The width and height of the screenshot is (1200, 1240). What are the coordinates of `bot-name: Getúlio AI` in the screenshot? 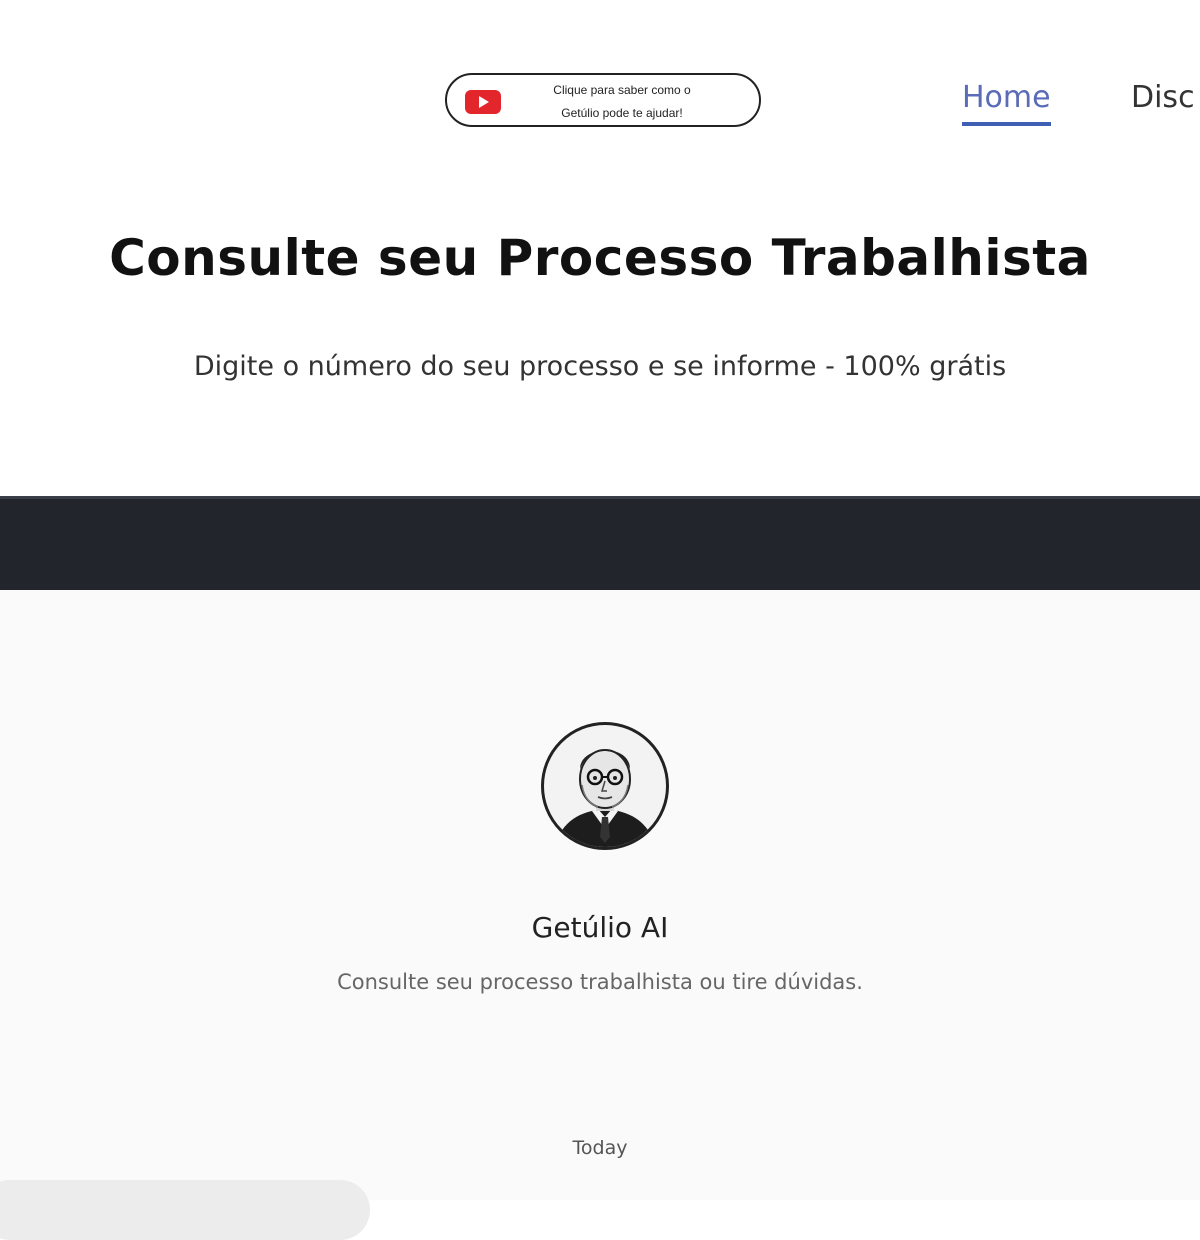 It's located at (600, 927).